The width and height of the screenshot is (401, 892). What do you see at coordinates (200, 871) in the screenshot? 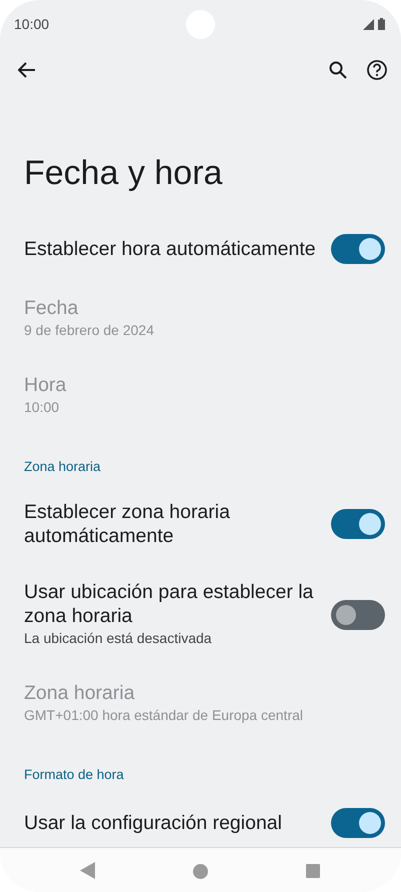
I see `home-nav-icon` at bounding box center [200, 871].